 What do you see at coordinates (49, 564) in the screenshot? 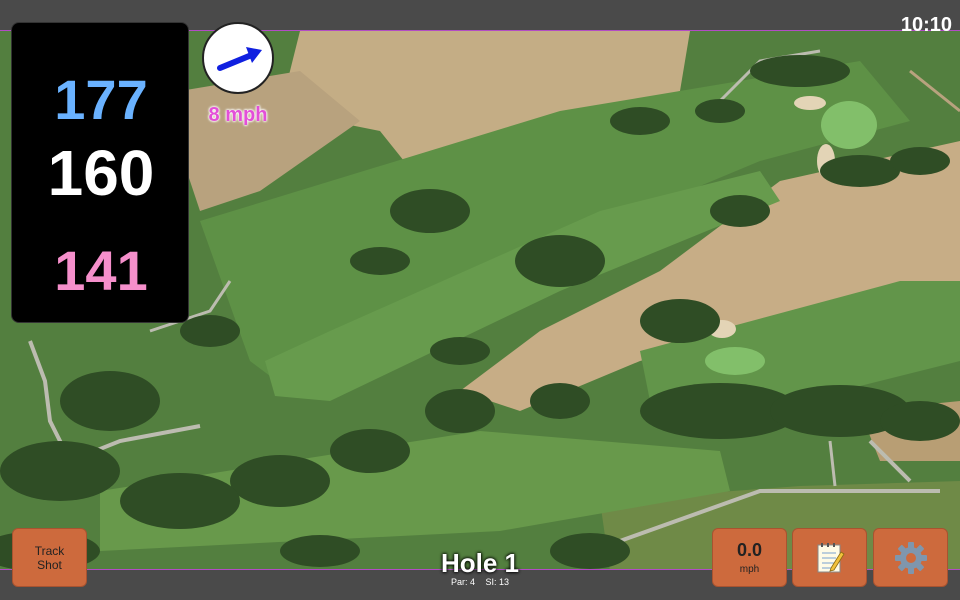
I see `track-shot-label-line2: Shot` at bounding box center [49, 564].